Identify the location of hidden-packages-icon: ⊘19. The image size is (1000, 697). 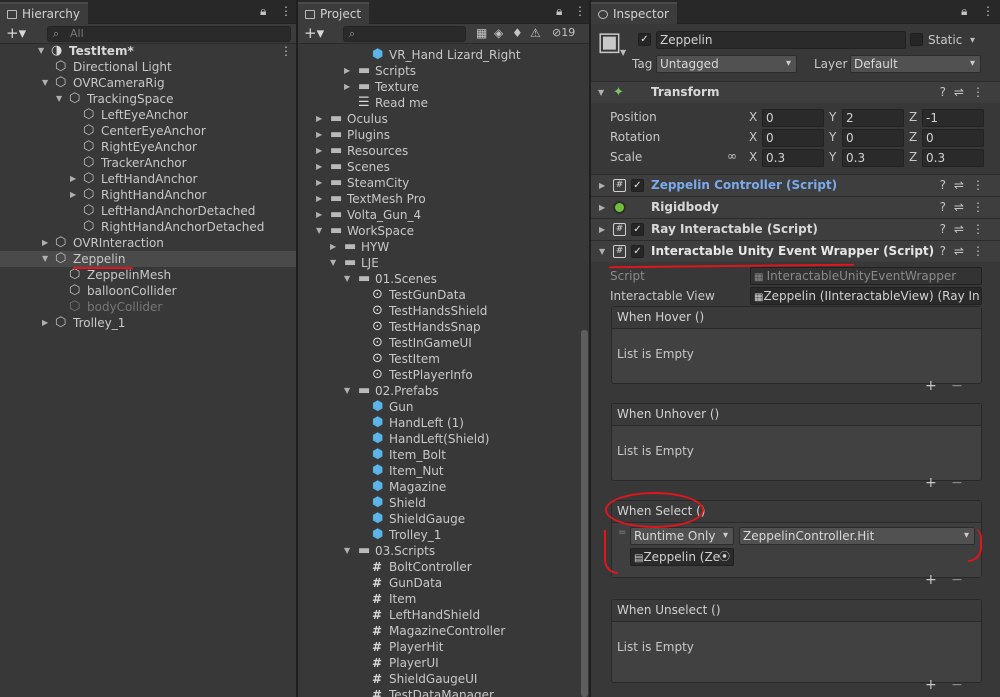
(563, 32).